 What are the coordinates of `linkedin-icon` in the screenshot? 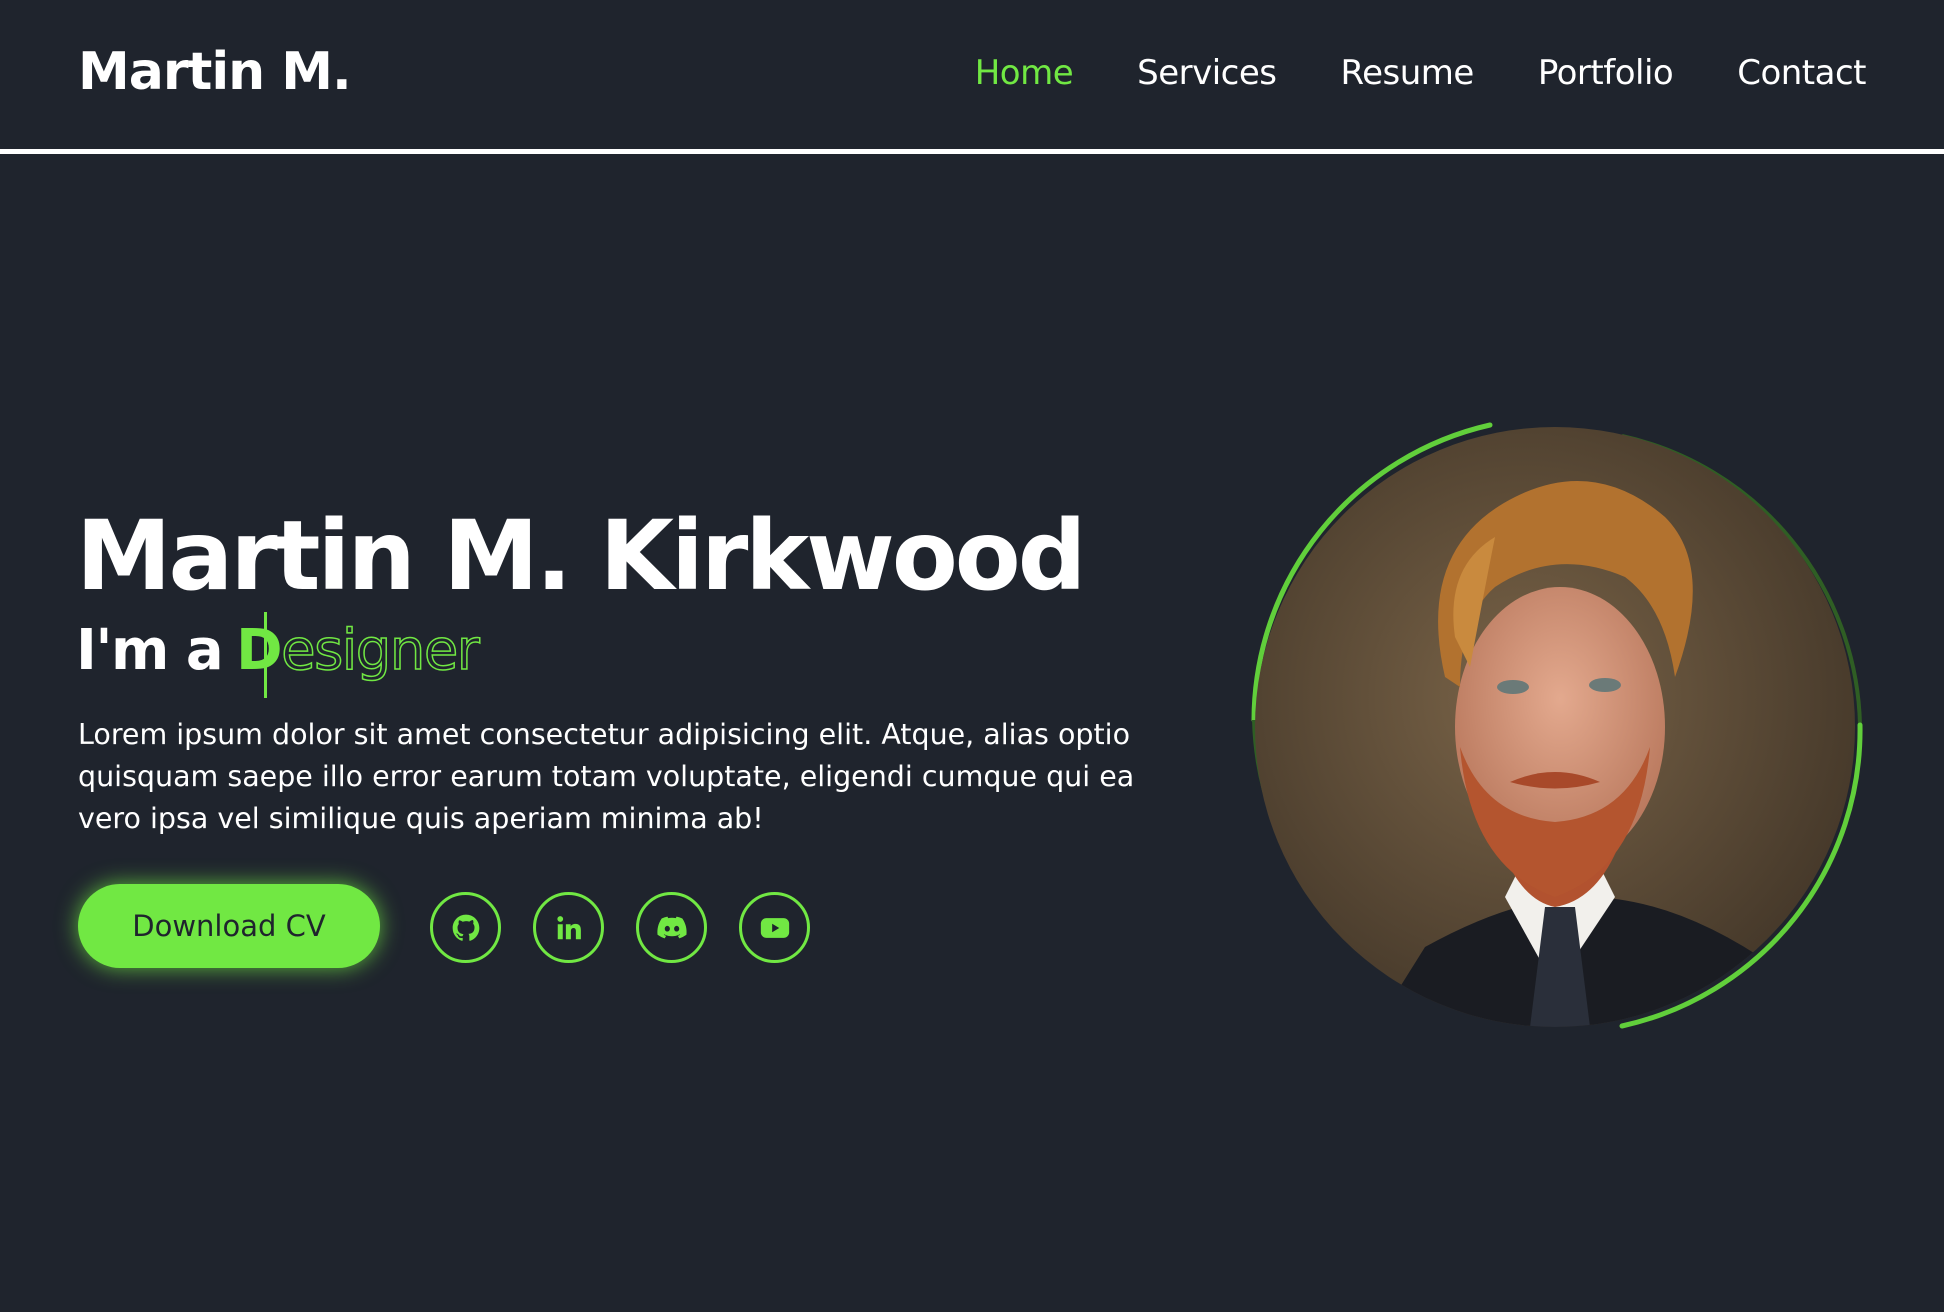 It's located at (568, 927).